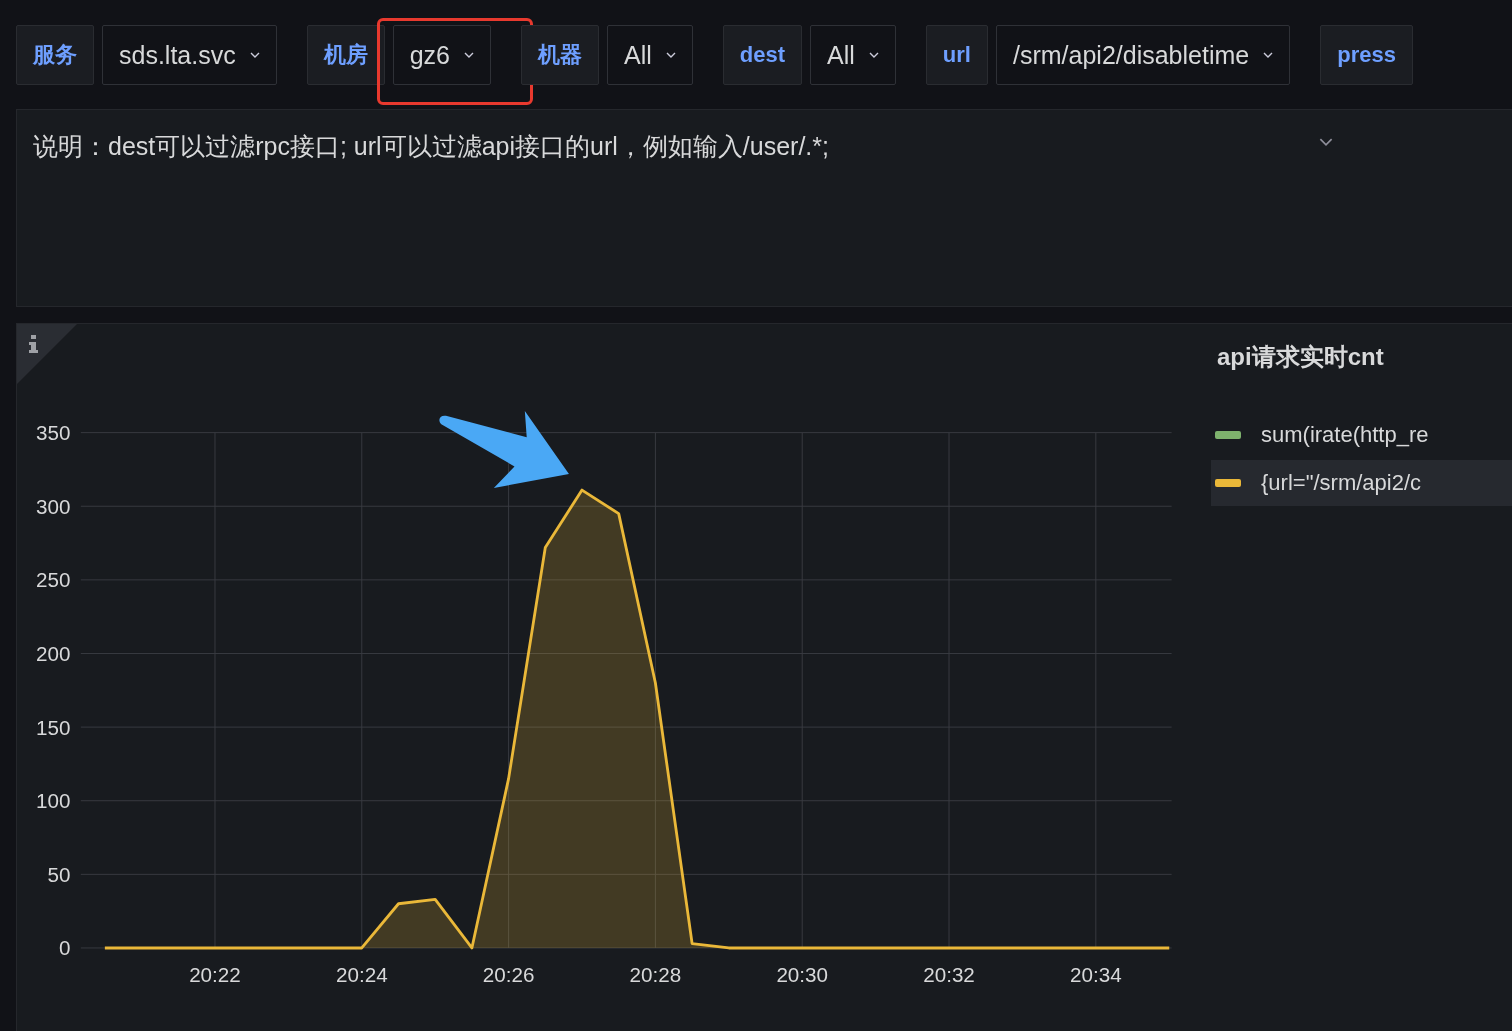 This screenshot has height=1031, width=1512. What do you see at coordinates (441, 55) in the screenshot?
I see `variable-dropdown: gz6` at bounding box center [441, 55].